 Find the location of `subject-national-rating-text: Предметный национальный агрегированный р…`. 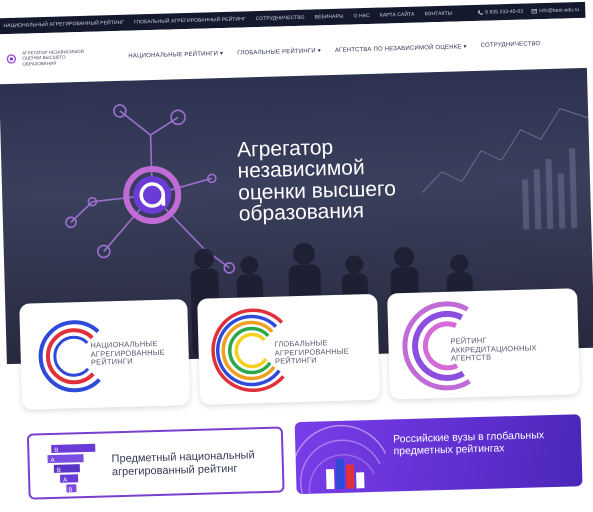

subject-national-rating-text: Предметный национальный агрегированный р… is located at coordinates (183, 463).